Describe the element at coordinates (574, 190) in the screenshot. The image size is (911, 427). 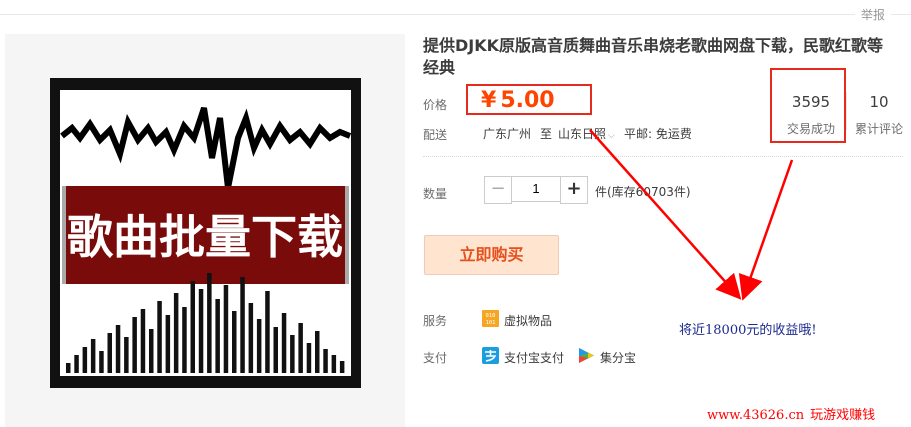
I see `quantity-increase-button: +` at that location.